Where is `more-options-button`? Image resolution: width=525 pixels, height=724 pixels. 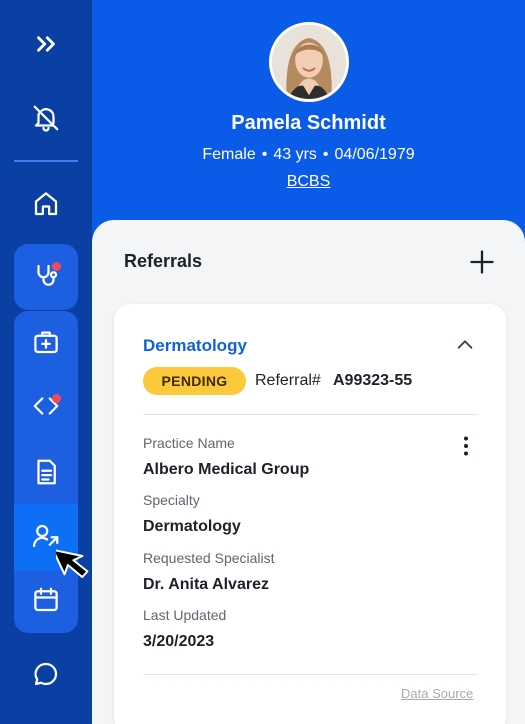 more-options-button is located at coordinates (466, 446).